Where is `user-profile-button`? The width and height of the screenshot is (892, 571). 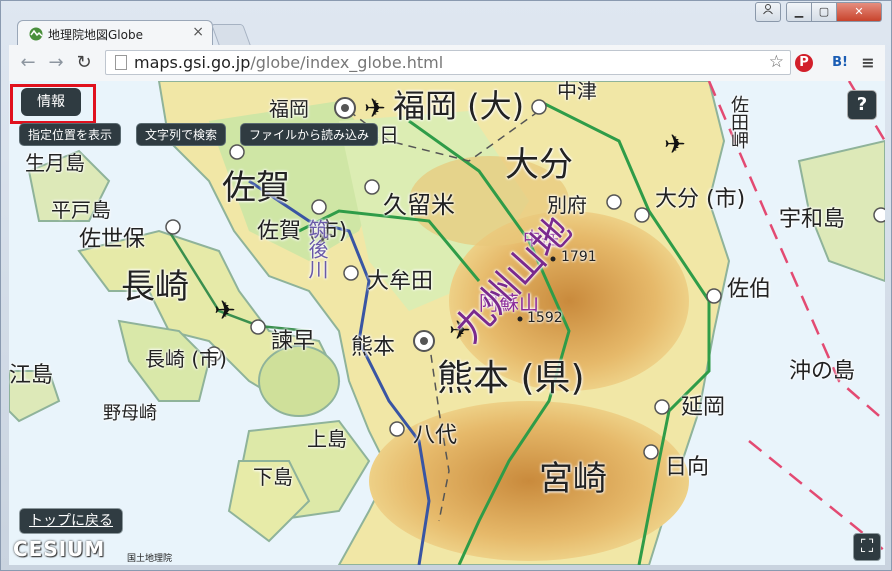 user-profile-button is located at coordinates (768, 12).